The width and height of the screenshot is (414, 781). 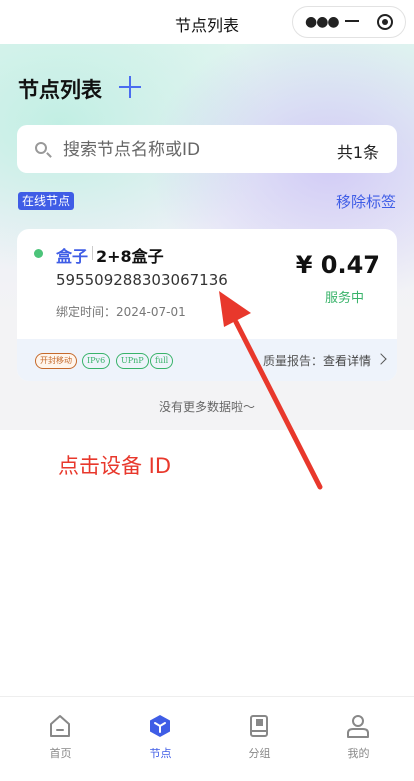 What do you see at coordinates (259, 726) in the screenshot?
I see `group-book-icon` at bounding box center [259, 726].